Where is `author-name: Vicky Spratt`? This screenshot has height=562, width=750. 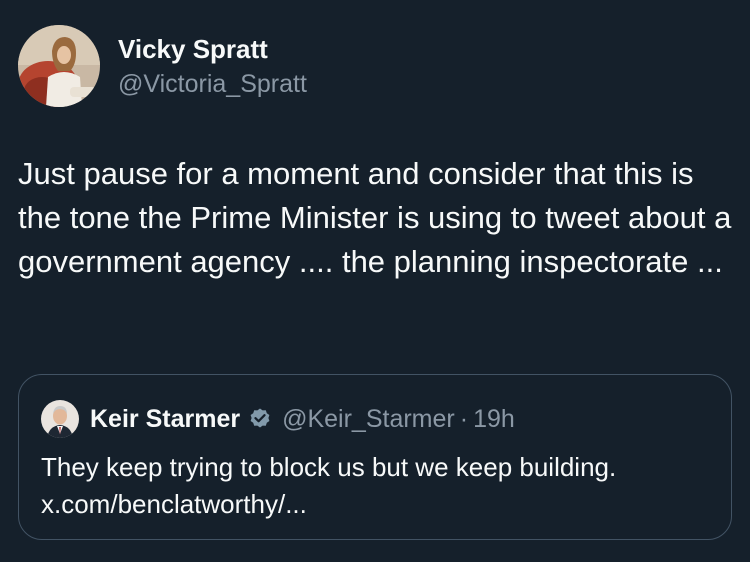 author-name: Vicky Spratt is located at coordinates (193, 49).